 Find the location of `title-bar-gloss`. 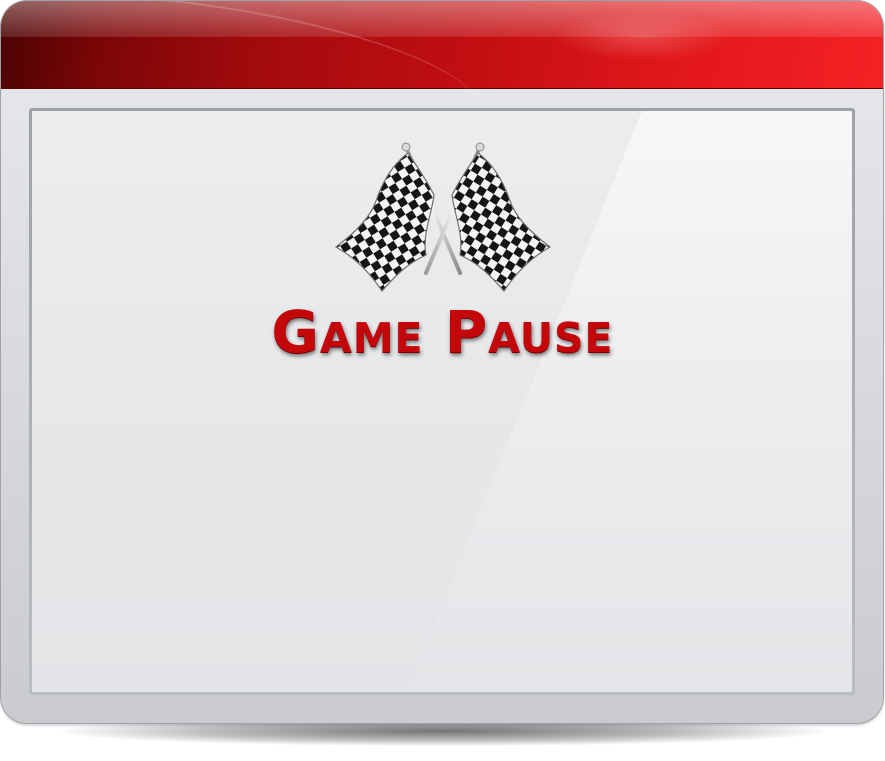

title-bar-gloss is located at coordinates (442, 19).